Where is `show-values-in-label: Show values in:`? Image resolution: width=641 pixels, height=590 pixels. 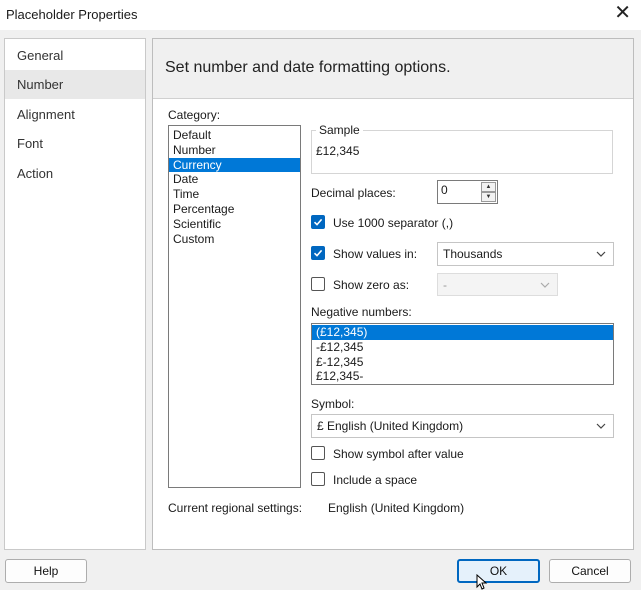 show-values-in-label: Show values in: is located at coordinates (375, 254).